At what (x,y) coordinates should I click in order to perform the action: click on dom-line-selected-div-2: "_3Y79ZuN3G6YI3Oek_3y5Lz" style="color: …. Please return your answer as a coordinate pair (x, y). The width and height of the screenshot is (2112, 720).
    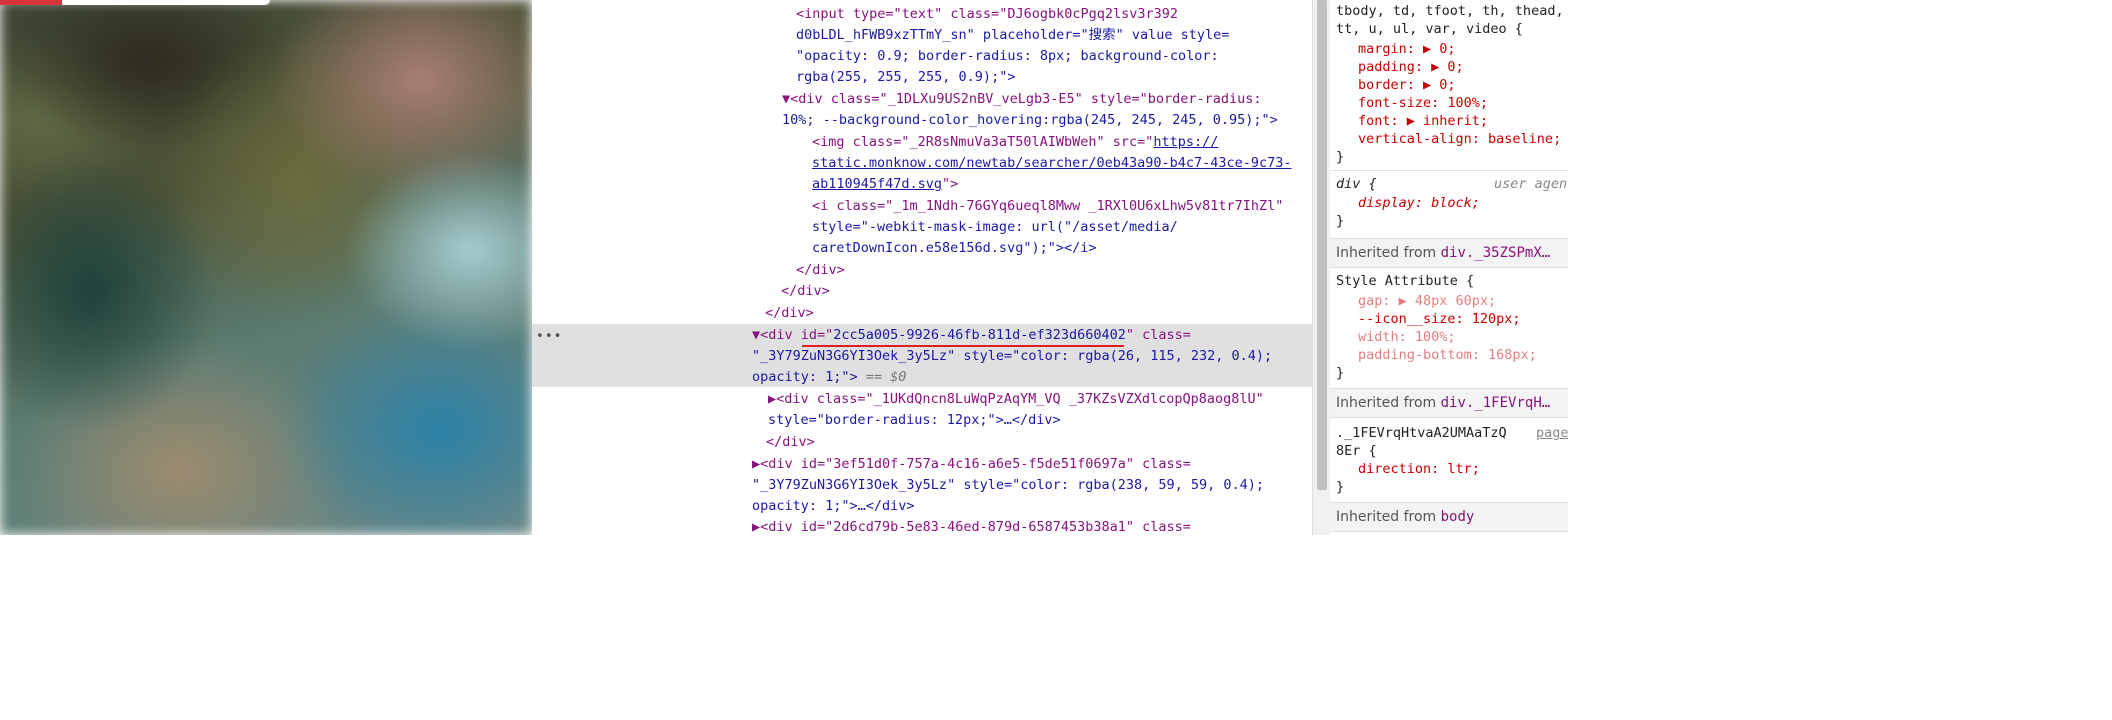
    Looking at the image, I should click on (1012, 357).